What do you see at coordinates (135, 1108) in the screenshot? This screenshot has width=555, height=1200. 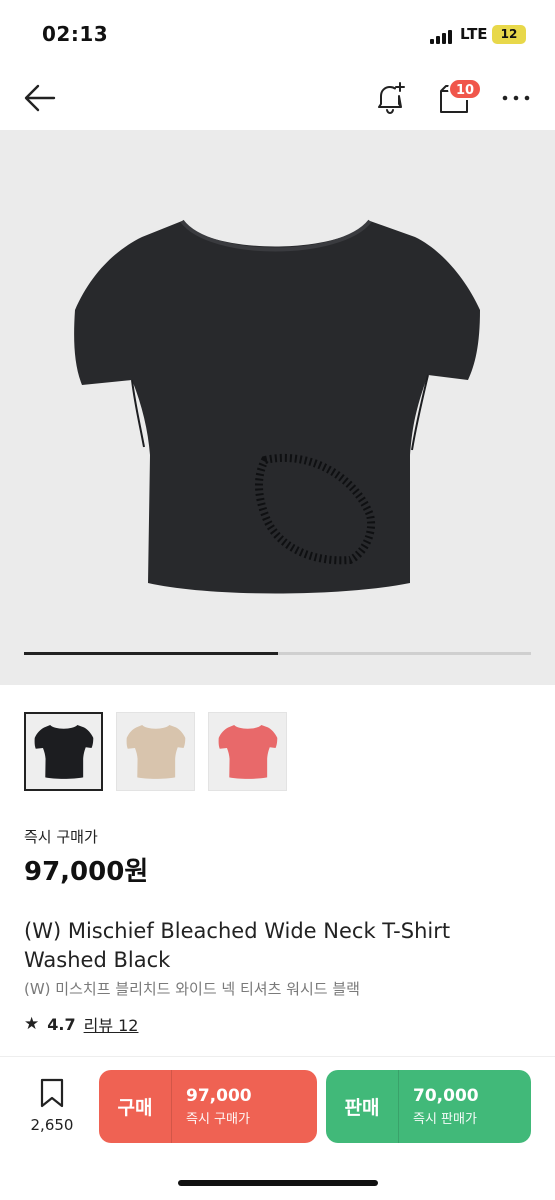 I see `buy-label: 구매` at bounding box center [135, 1108].